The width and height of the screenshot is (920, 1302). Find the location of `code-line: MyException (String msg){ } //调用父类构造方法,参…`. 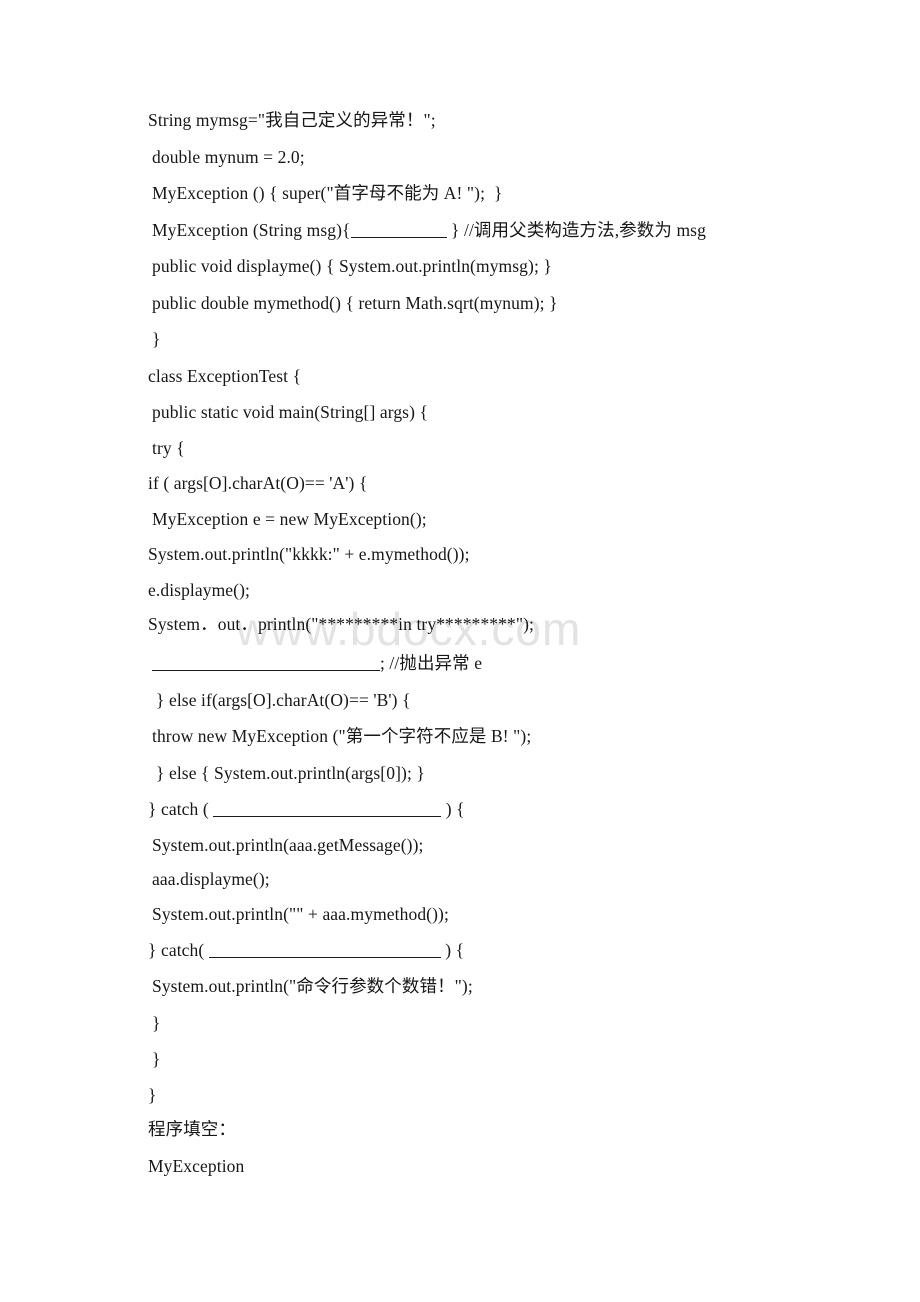

code-line: MyException (String msg){ } //调用父类构造方法,参… is located at coordinates (429, 230).